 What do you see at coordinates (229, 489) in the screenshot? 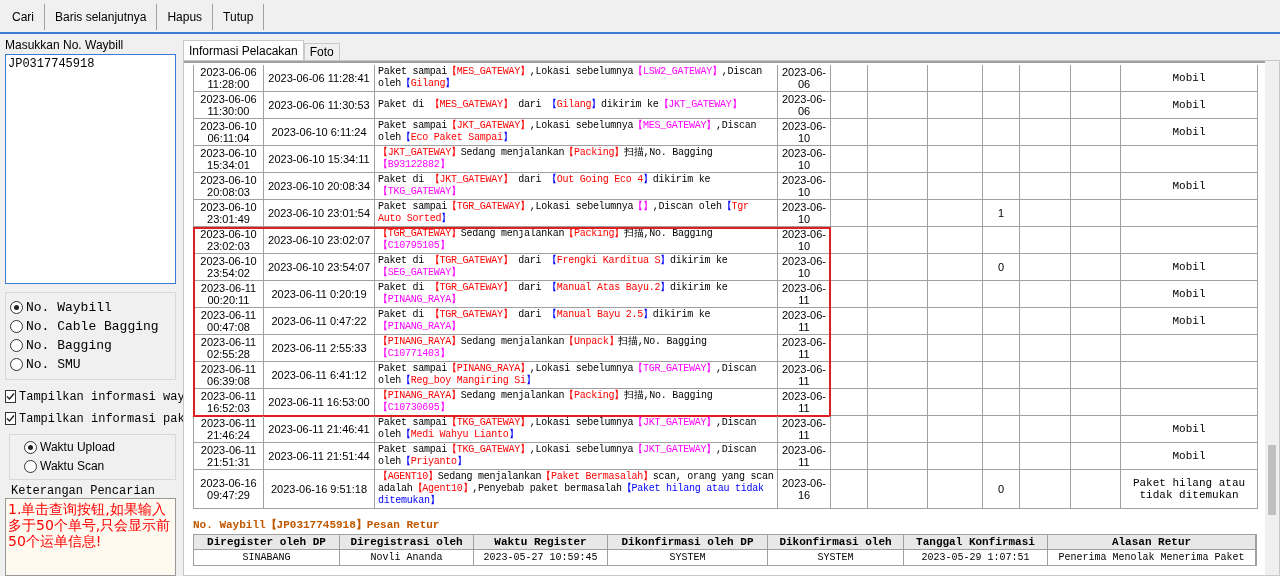
I see `table-cell: 2023-06-16 09:47:29` at bounding box center [229, 489].